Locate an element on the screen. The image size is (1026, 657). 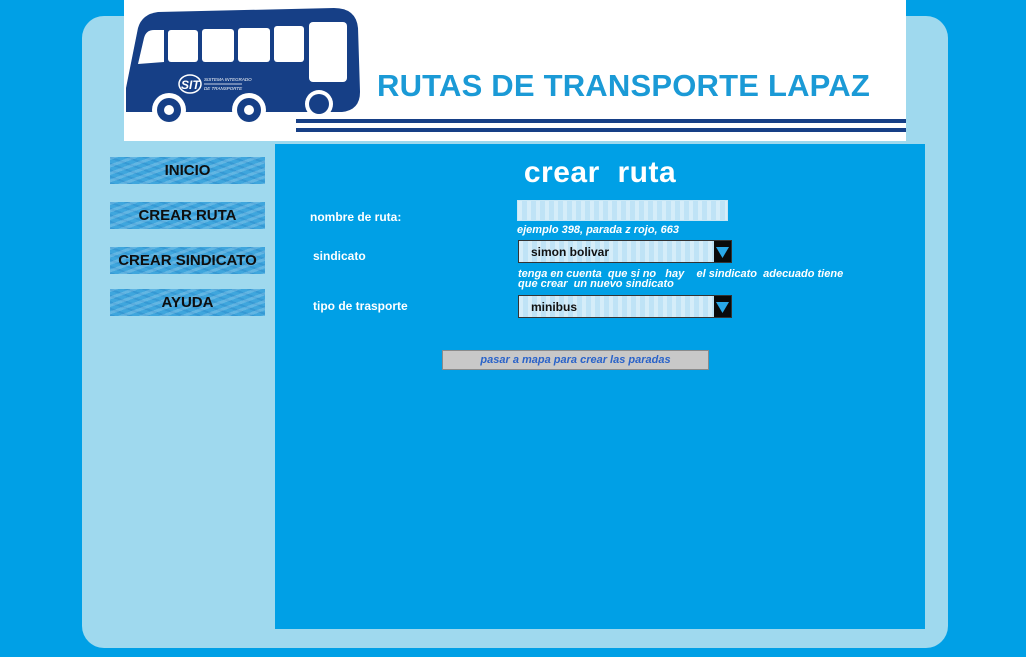
svg-text: SIT is located at coordinates (191, 85).